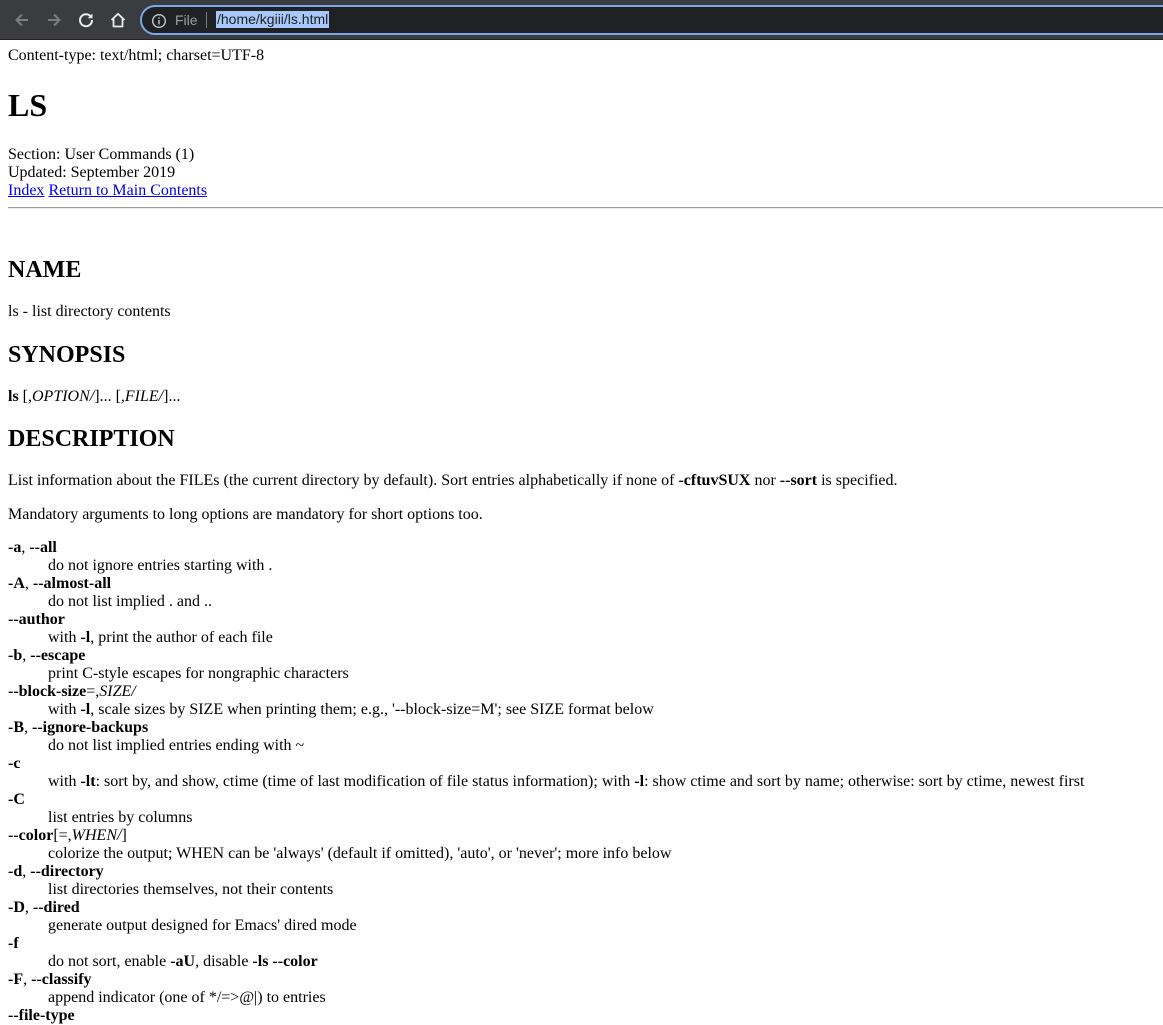 The width and height of the screenshot is (1163, 1025). I want to click on option-flag: --color, so click(31, 835).